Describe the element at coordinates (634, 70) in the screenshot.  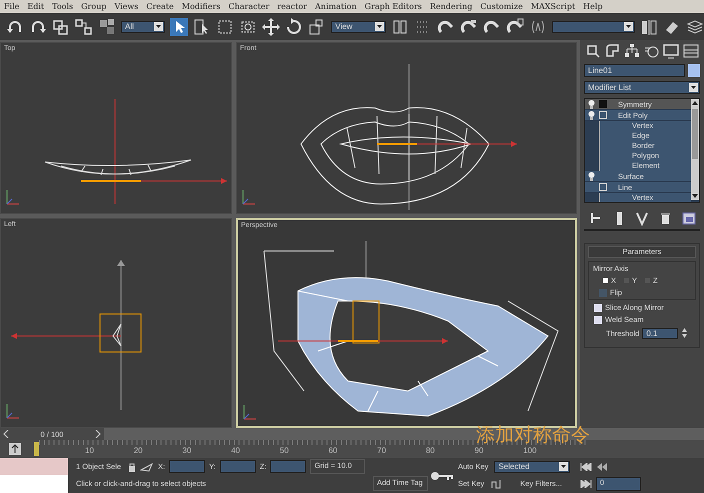
I see `object-name-field: Line01` at that location.